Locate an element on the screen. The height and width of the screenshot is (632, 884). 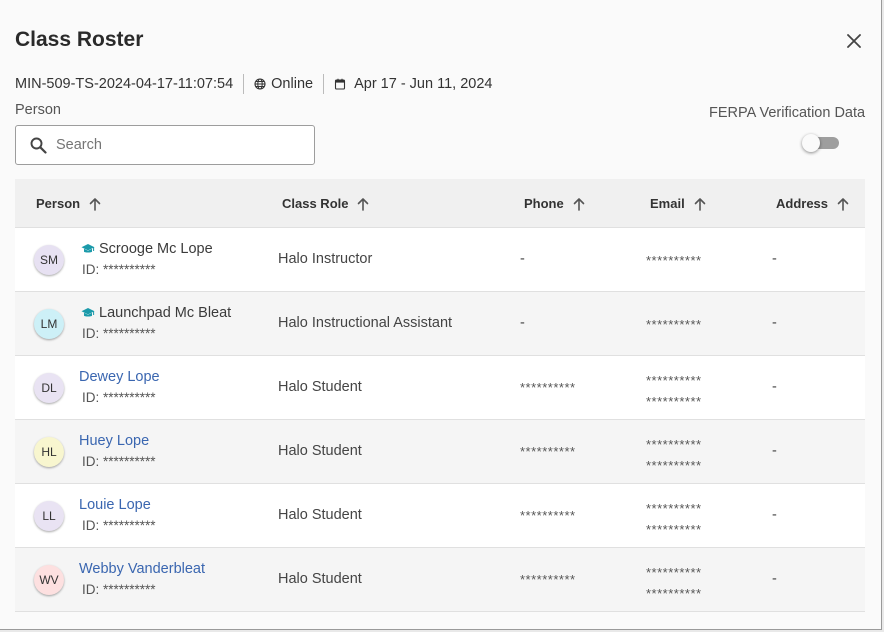
avatar: LL is located at coordinates (49, 516).